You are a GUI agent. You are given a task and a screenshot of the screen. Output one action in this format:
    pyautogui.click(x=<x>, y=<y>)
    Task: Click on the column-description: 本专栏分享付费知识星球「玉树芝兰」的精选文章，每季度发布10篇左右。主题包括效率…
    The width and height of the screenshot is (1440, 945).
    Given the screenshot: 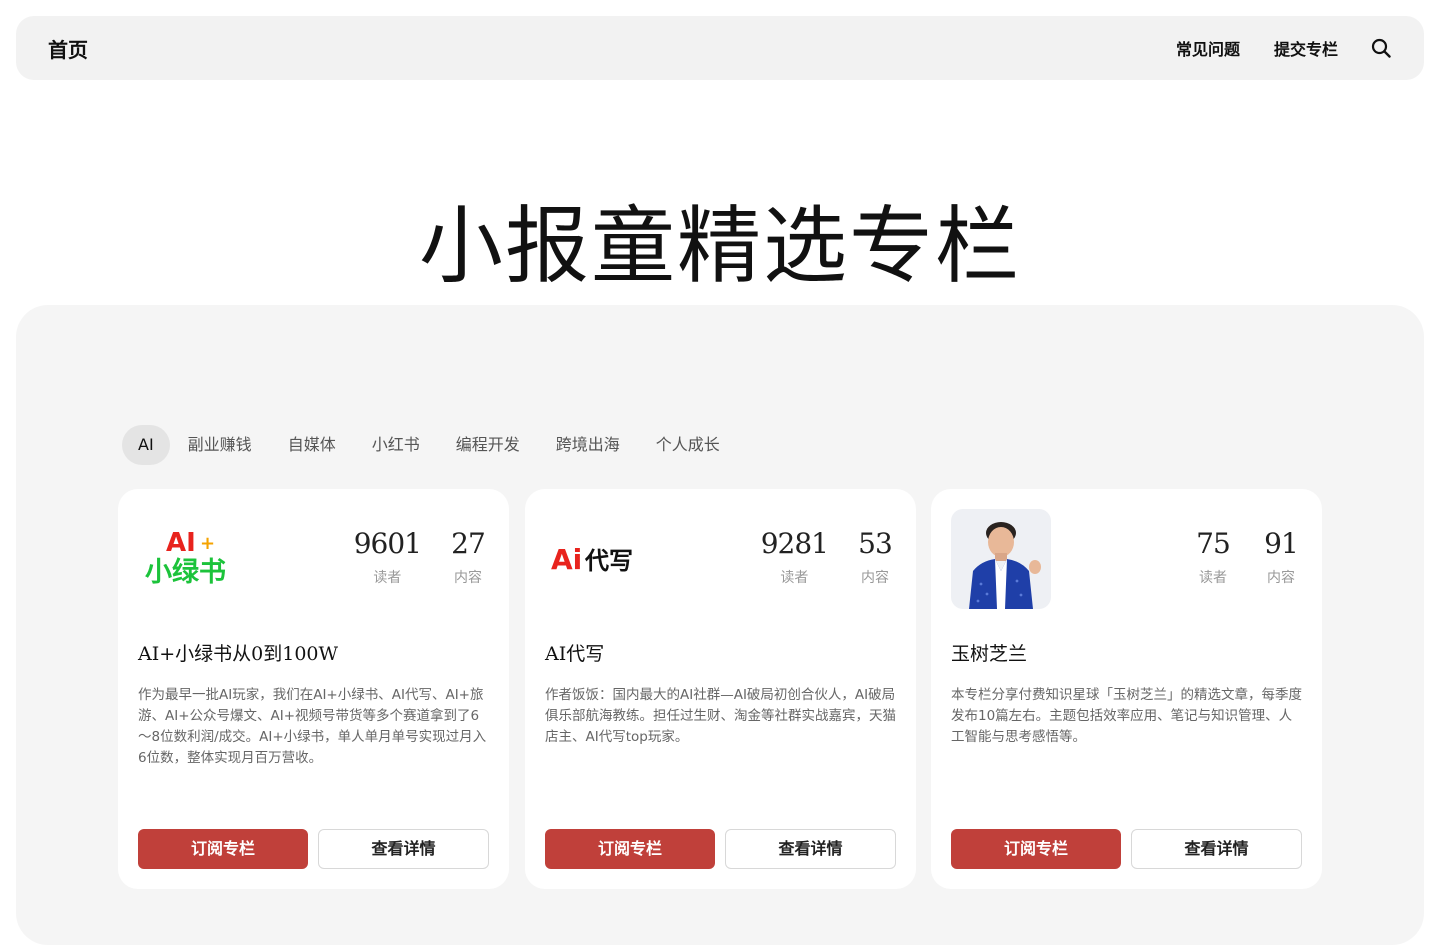 What is the action you would take?
    pyautogui.click(x=1126, y=716)
    